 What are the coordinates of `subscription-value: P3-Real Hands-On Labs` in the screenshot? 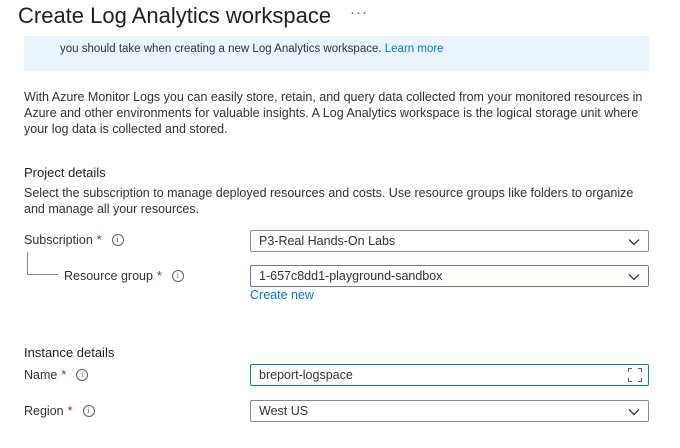 It's located at (327, 241).